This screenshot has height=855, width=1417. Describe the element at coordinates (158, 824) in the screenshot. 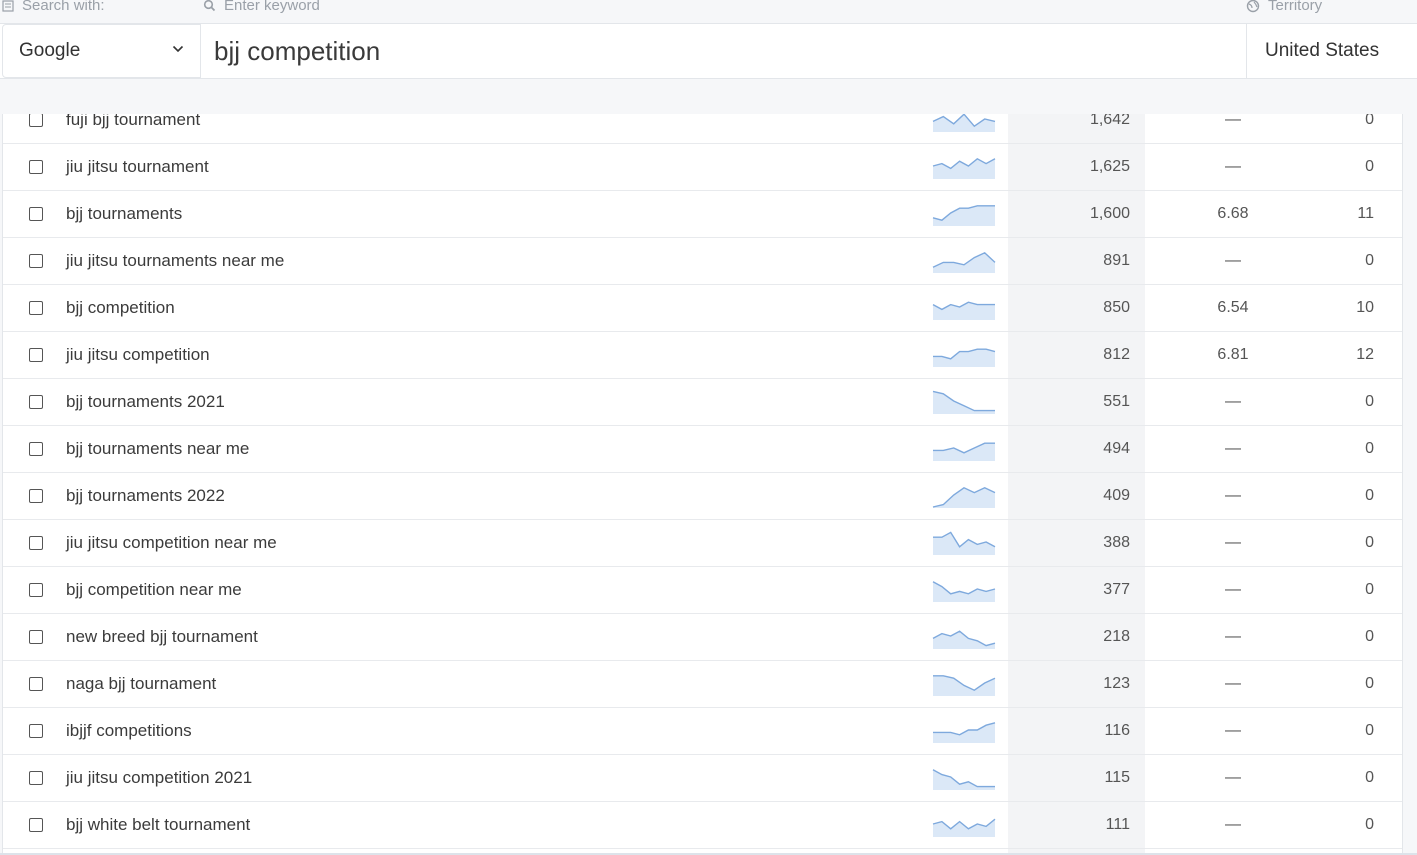

I see `keyword-cell: bjj white belt tournament` at that location.